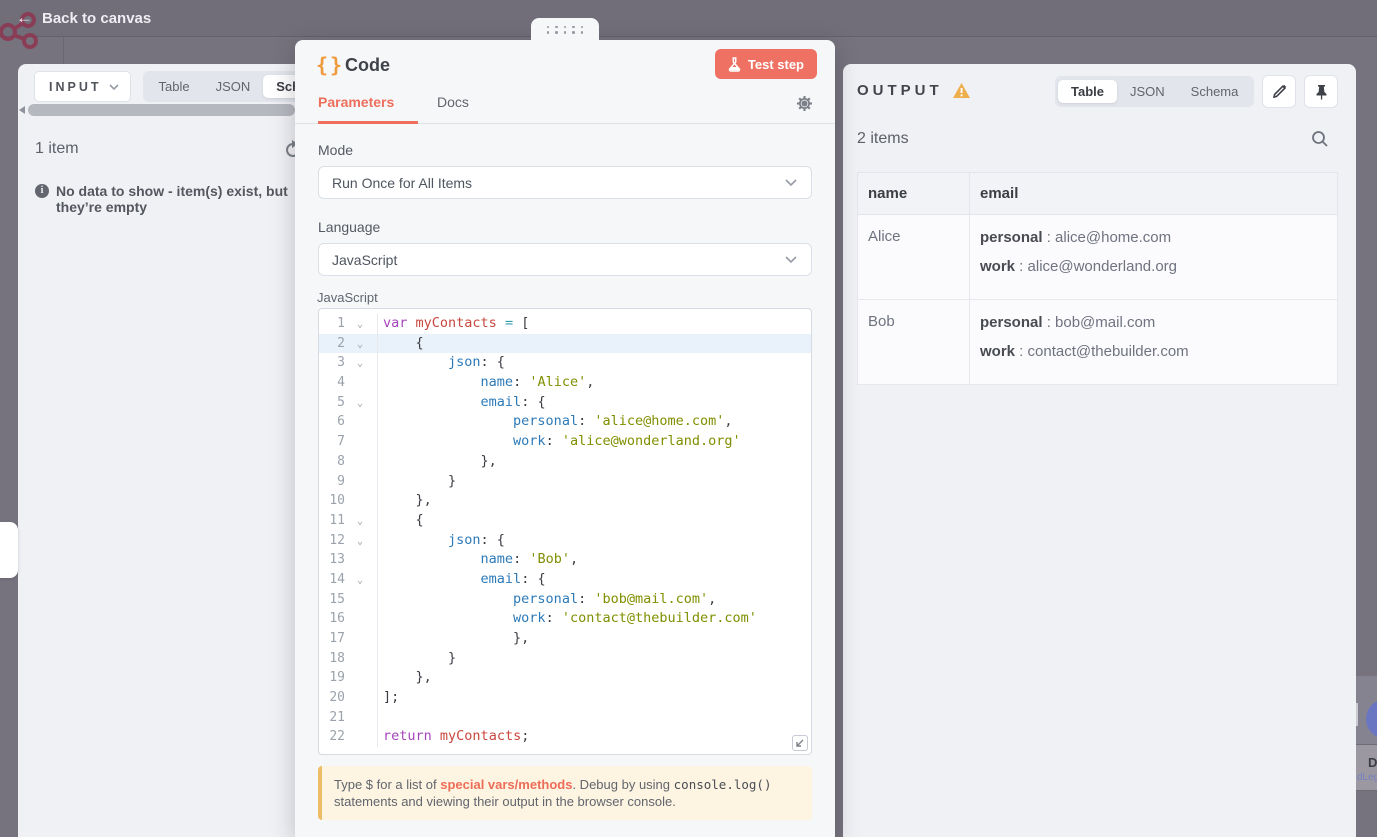  What do you see at coordinates (337, 638) in the screenshot?
I see `line-number: 17` at bounding box center [337, 638].